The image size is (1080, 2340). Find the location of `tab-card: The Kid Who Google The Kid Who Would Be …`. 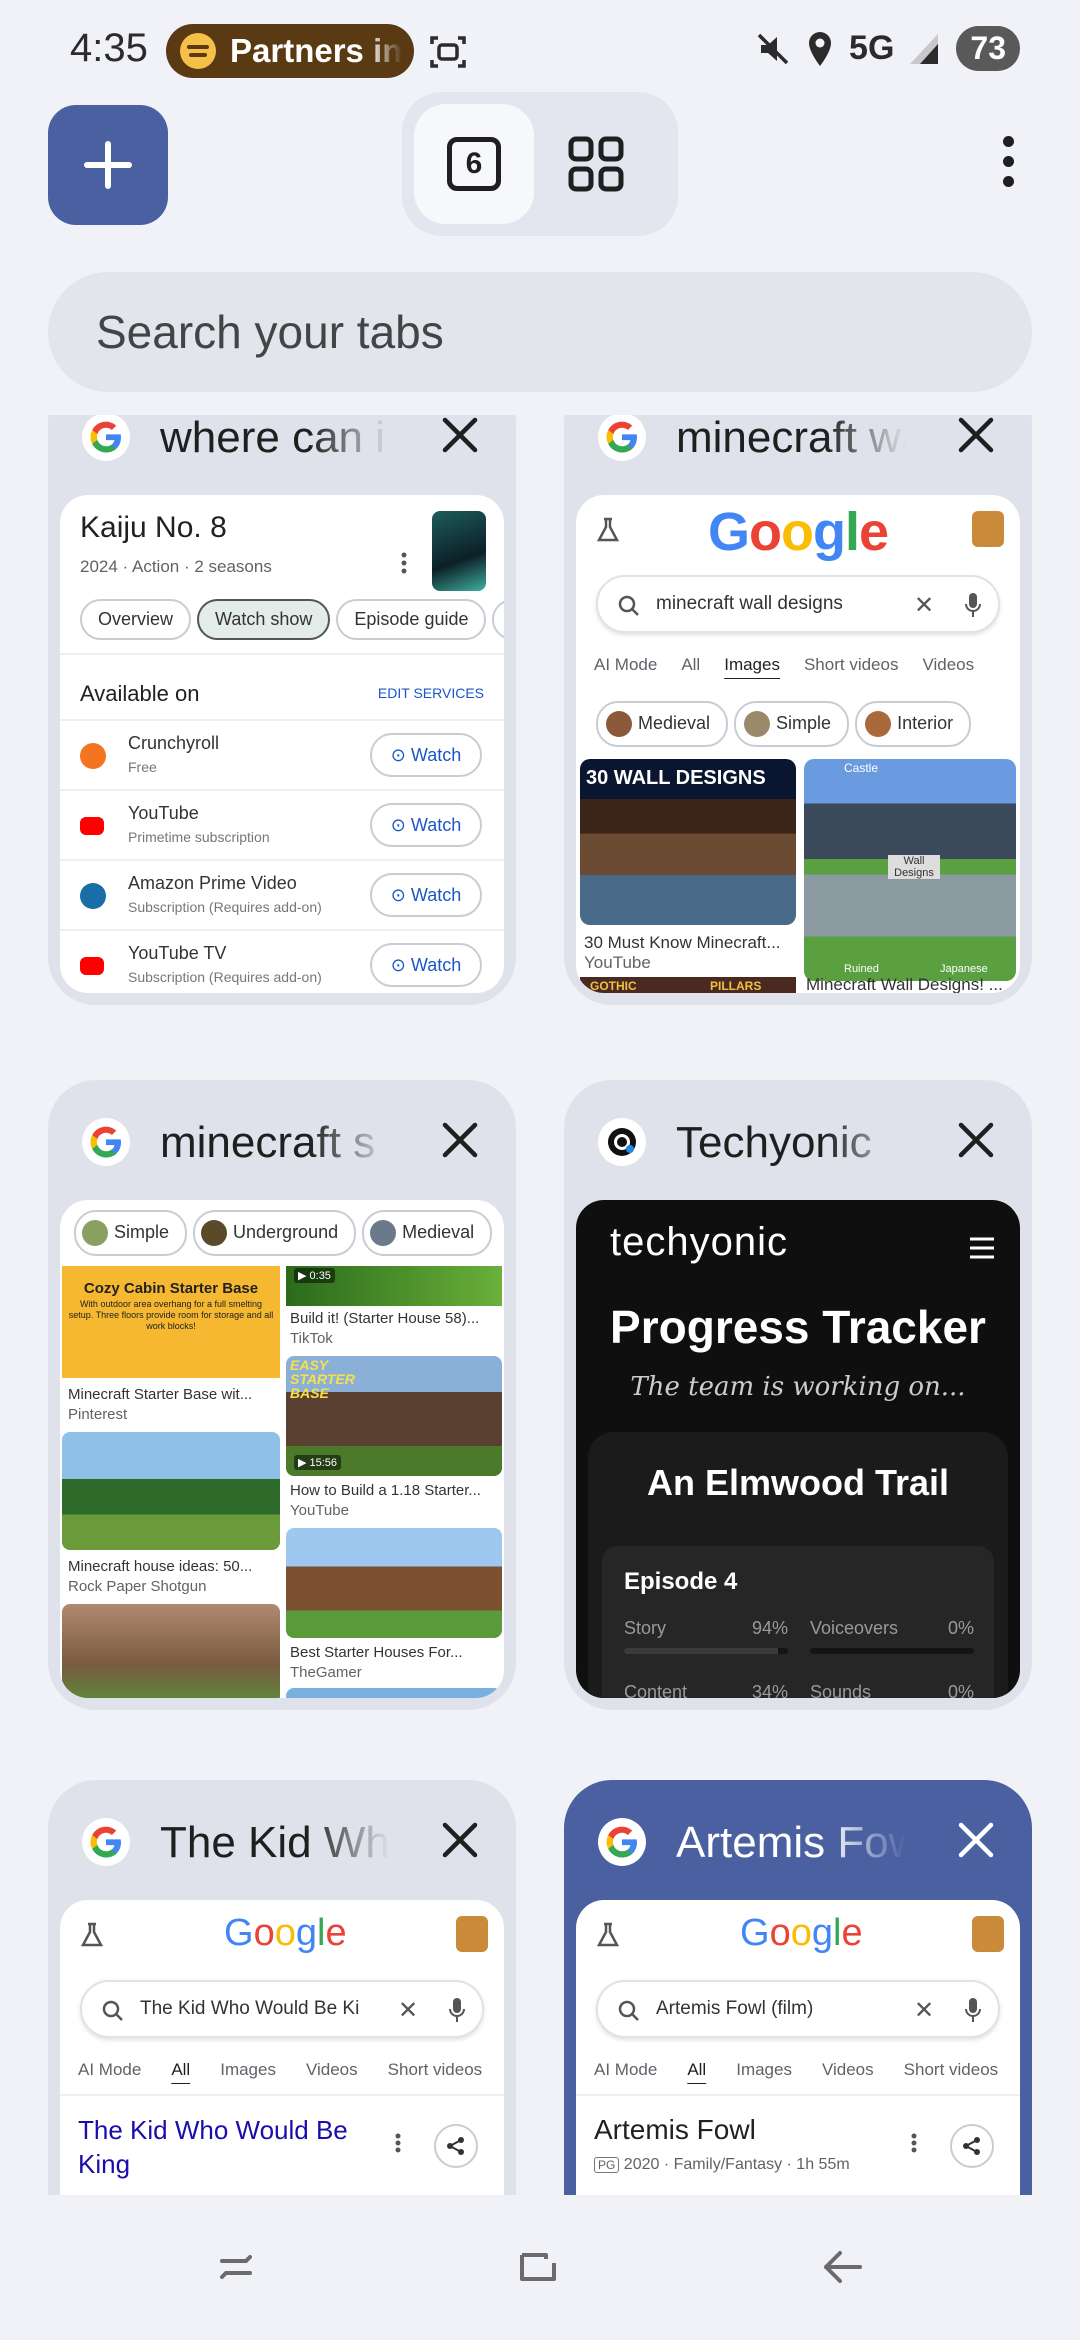

tab-card: The Kid Who Google The Kid Who Would Be … is located at coordinates (282, 1987).